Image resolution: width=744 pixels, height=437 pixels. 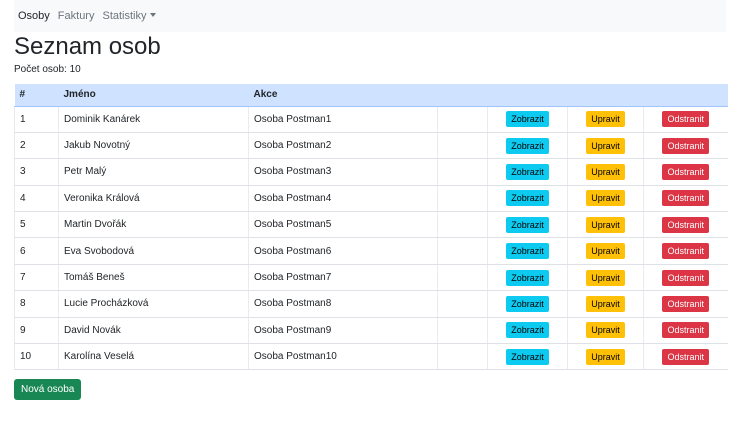 I want to click on cell-id: 10, so click(x=36, y=357).